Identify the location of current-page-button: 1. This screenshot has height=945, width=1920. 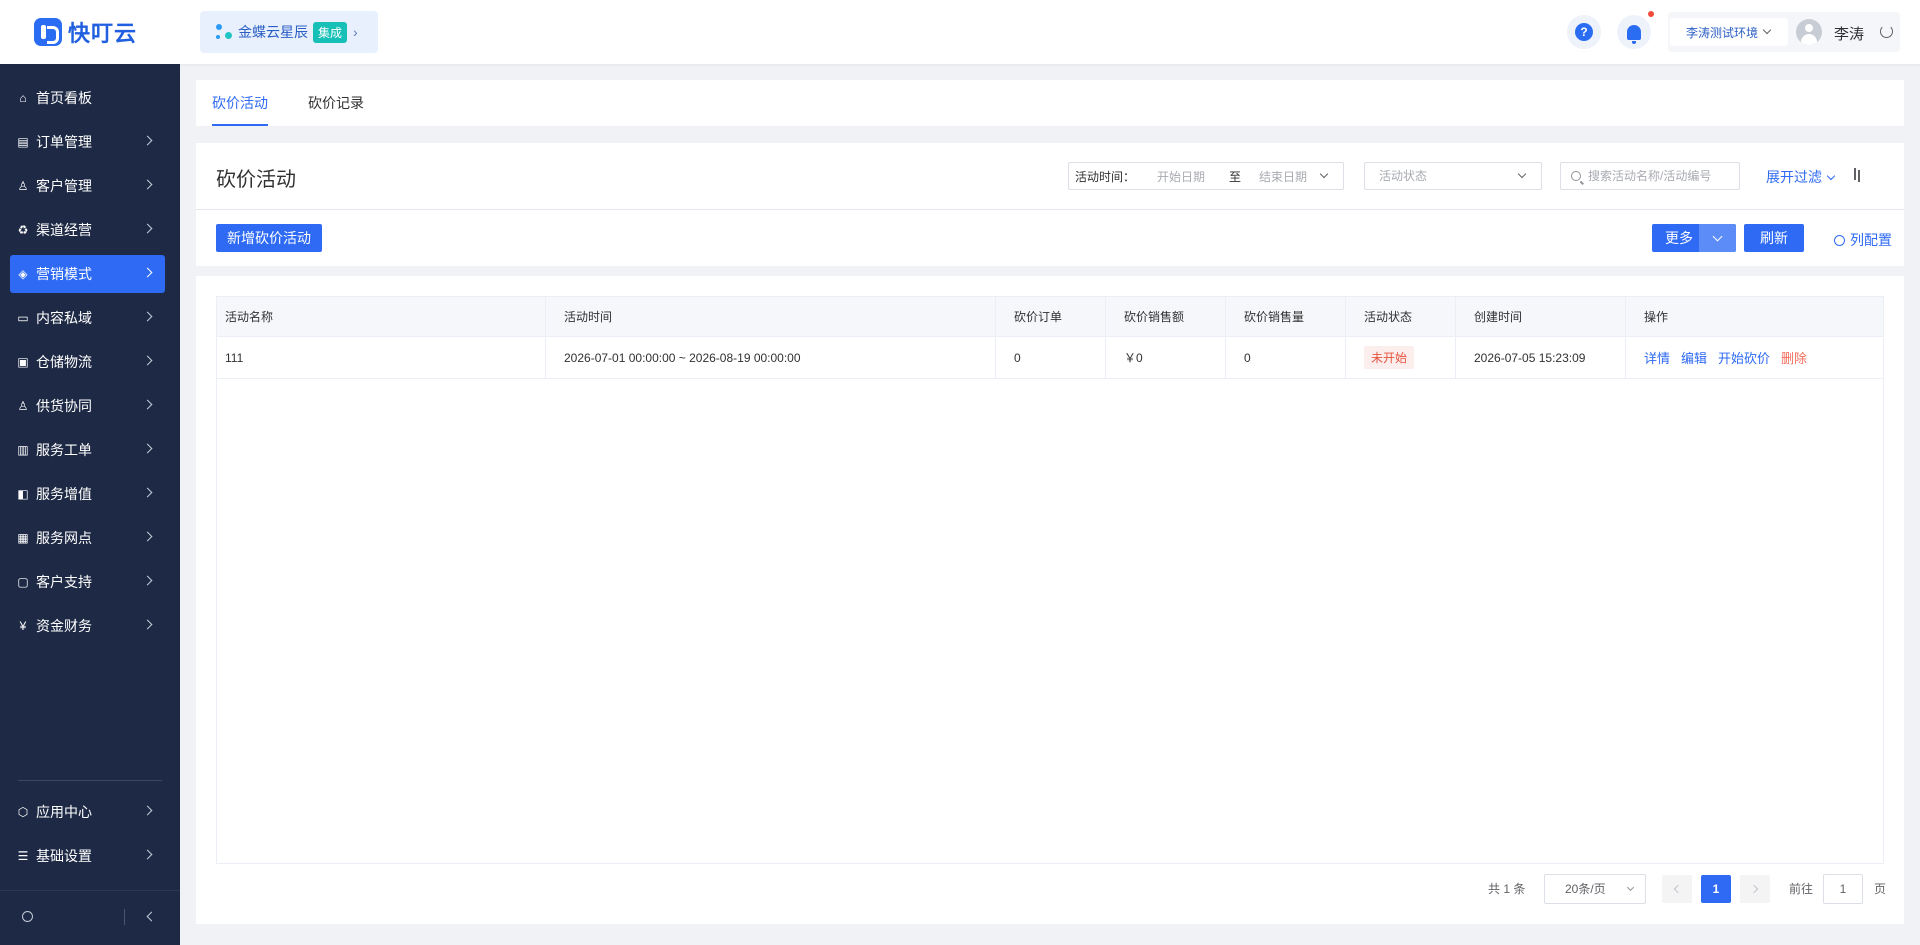
(1716, 889).